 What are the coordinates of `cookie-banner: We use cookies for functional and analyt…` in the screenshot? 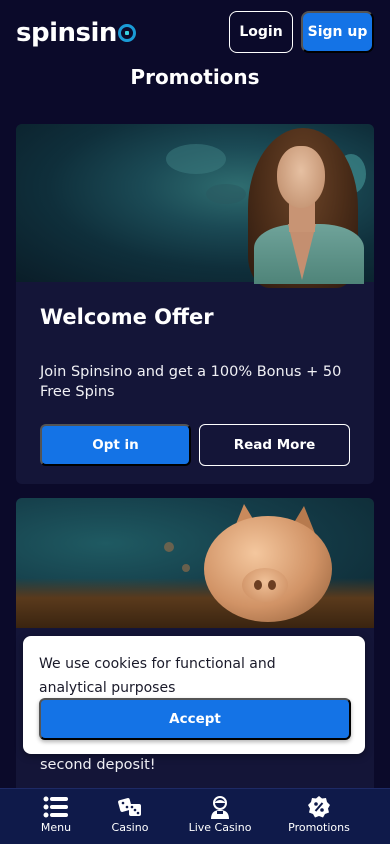 It's located at (194, 695).